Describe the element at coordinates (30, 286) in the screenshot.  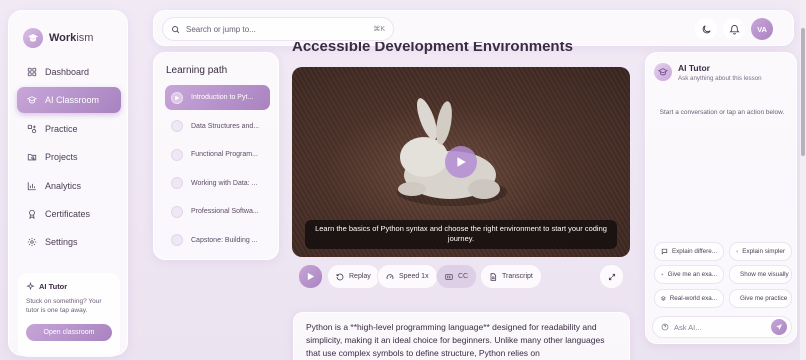
I see `sparkle-icon` at that location.